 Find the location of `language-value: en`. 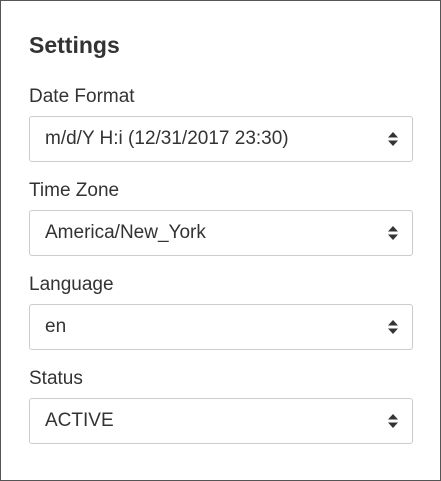

language-value: en is located at coordinates (56, 326).